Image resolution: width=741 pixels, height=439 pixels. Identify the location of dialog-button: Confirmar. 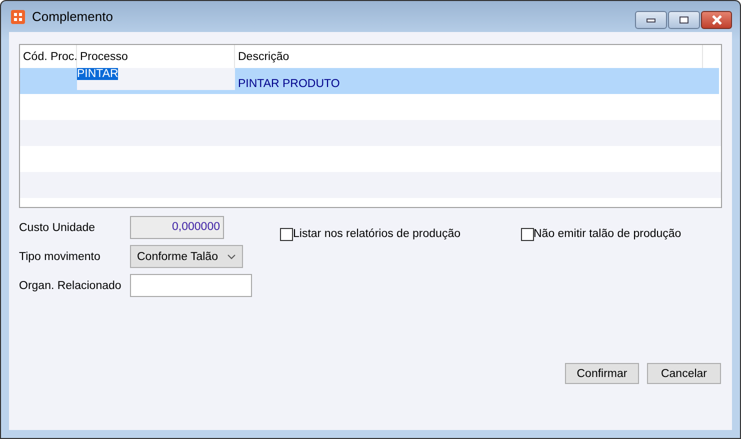
(602, 373).